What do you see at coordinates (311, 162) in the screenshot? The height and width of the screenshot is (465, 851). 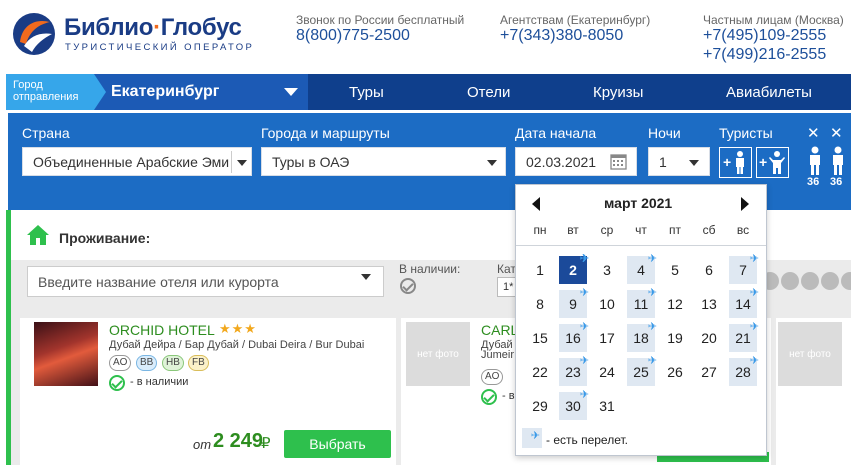 I see `route-value: Туры в ОАЭ` at bounding box center [311, 162].